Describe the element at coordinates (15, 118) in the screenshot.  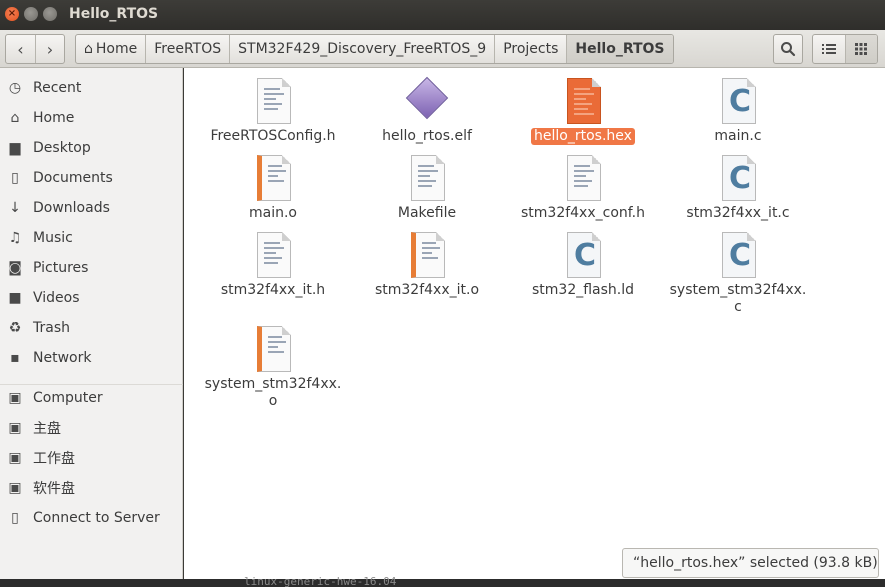
I see `home-icon: ⌂` at that location.